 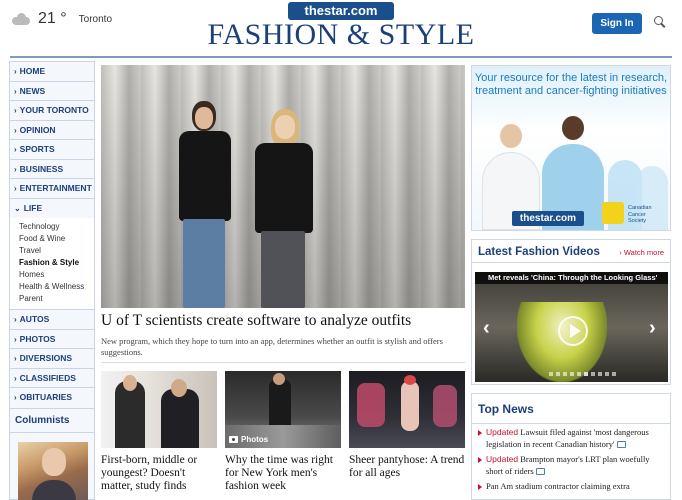 I want to click on carousel-dots, so click(x=582, y=374).